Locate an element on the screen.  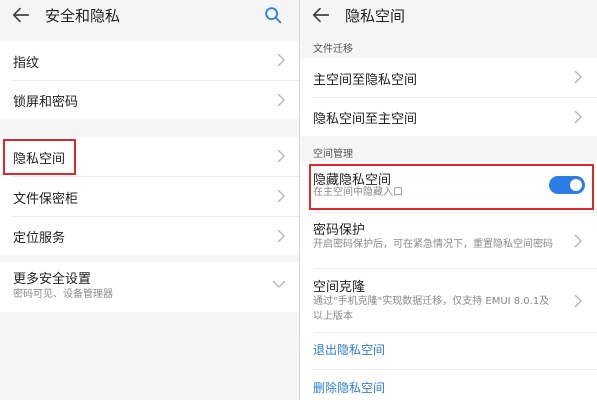
item-label: 空间克隆 is located at coordinates (339, 287).